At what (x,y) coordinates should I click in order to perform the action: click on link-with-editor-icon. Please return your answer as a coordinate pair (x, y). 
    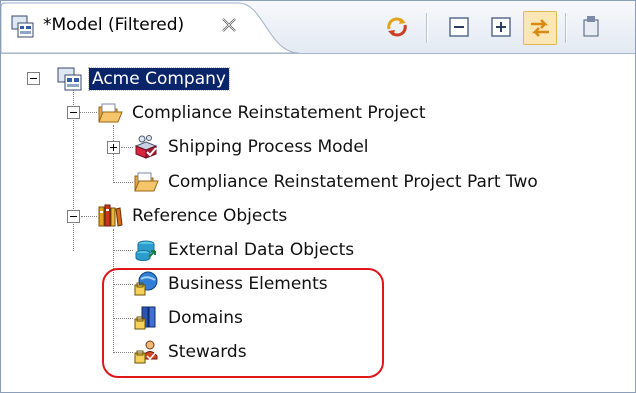
    Looking at the image, I should click on (540, 28).